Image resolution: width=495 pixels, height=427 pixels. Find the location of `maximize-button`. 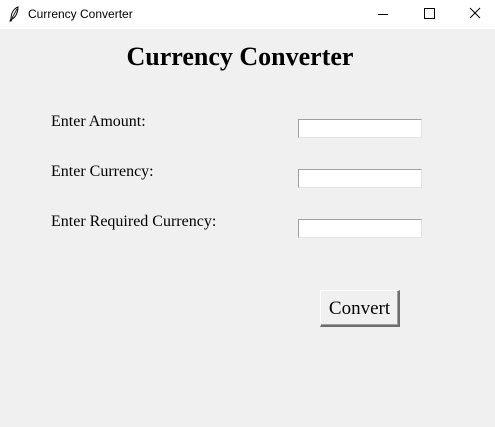

maximize-button is located at coordinates (429, 14).